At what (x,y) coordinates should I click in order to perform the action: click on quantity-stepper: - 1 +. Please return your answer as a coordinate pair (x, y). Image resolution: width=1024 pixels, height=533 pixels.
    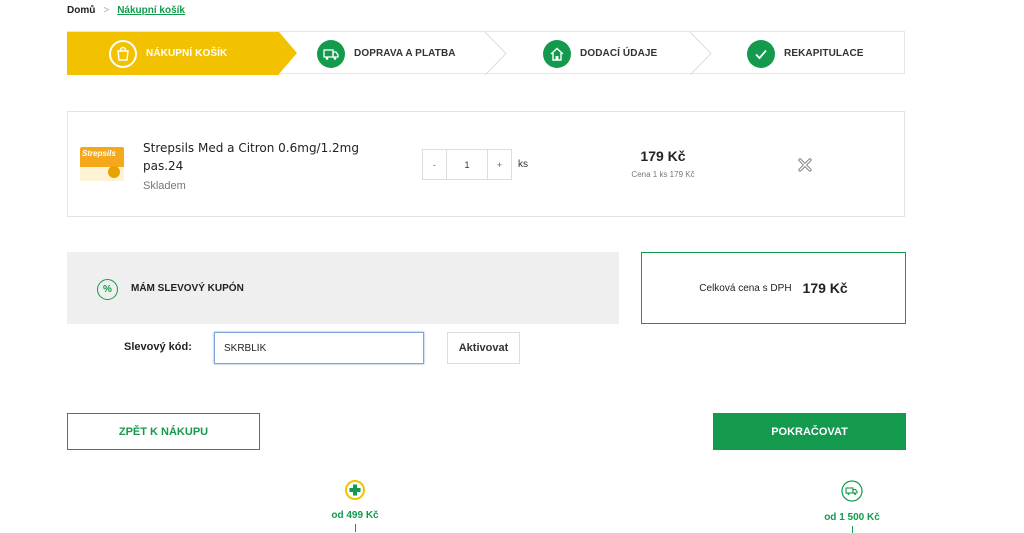
    Looking at the image, I should click on (467, 164).